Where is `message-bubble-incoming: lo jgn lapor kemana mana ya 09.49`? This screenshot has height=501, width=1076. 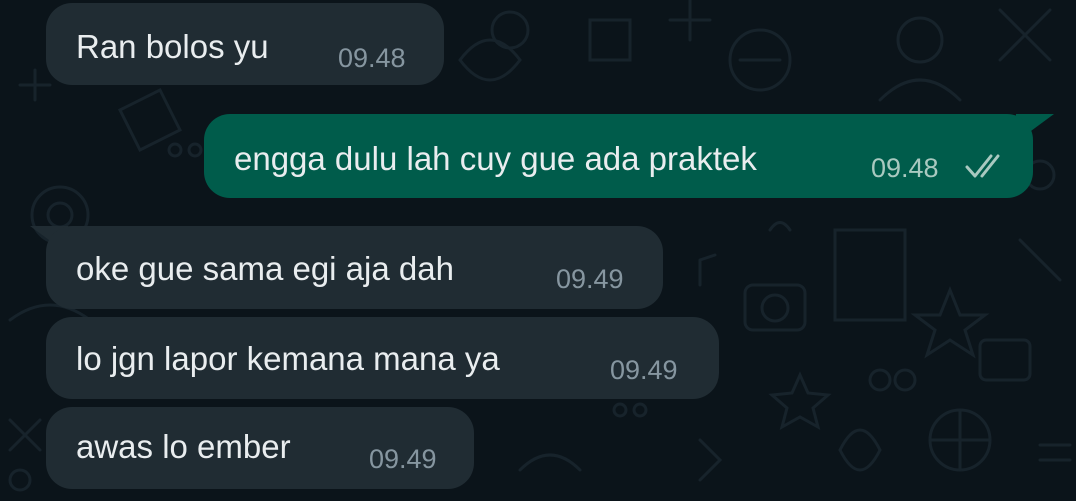
message-bubble-incoming: lo jgn lapor kemana mana ya 09.49 is located at coordinates (382, 358).